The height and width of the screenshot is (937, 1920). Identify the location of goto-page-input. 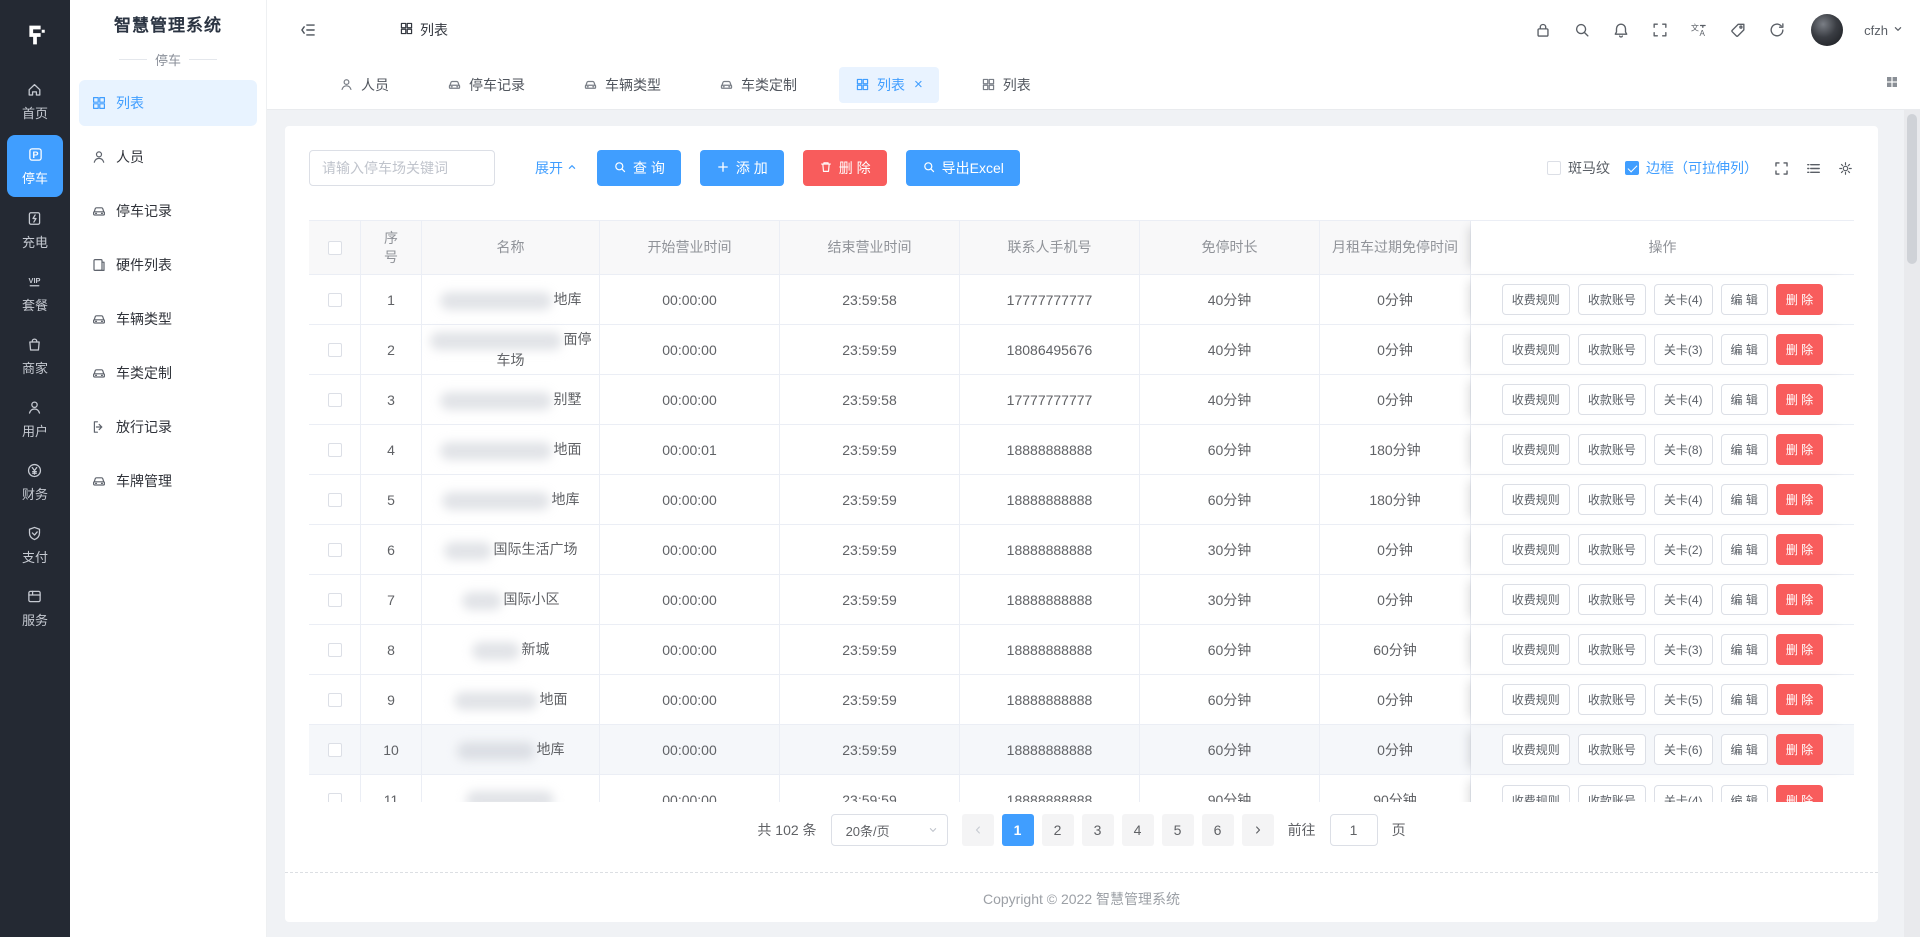
(1353, 830).